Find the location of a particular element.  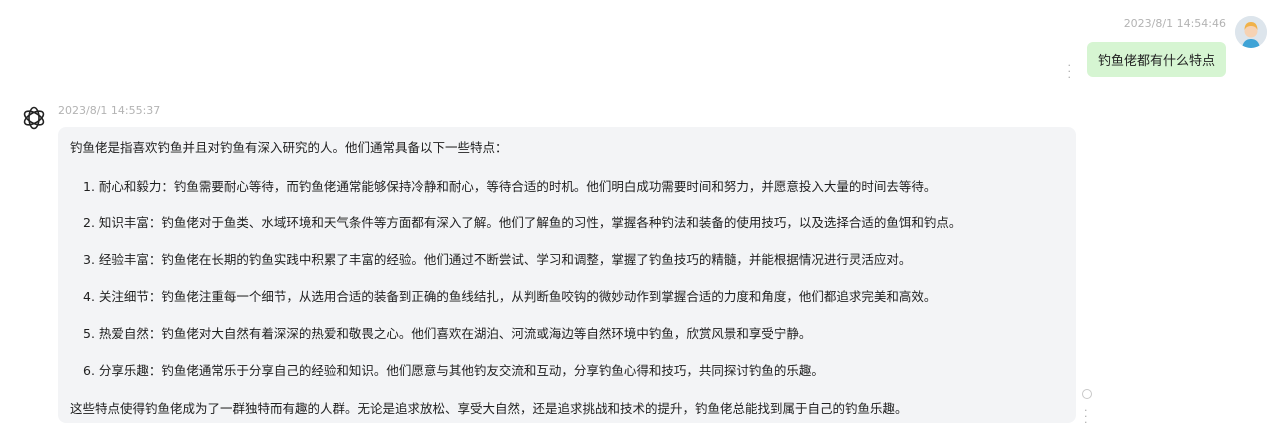

bot-message-timestamp: 2023/8/1 14:55:37 is located at coordinates (109, 110).